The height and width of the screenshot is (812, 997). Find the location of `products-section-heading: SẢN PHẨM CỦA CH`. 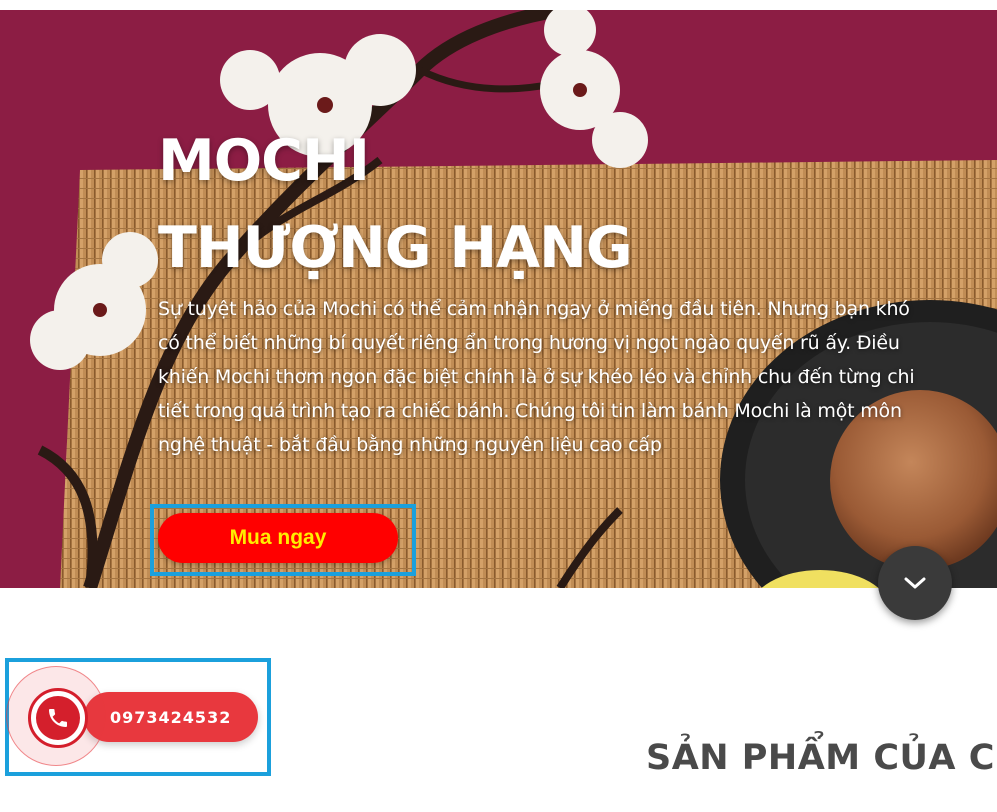

products-section-heading: SẢN PHẨM CỦA CH is located at coordinates (821, 758).